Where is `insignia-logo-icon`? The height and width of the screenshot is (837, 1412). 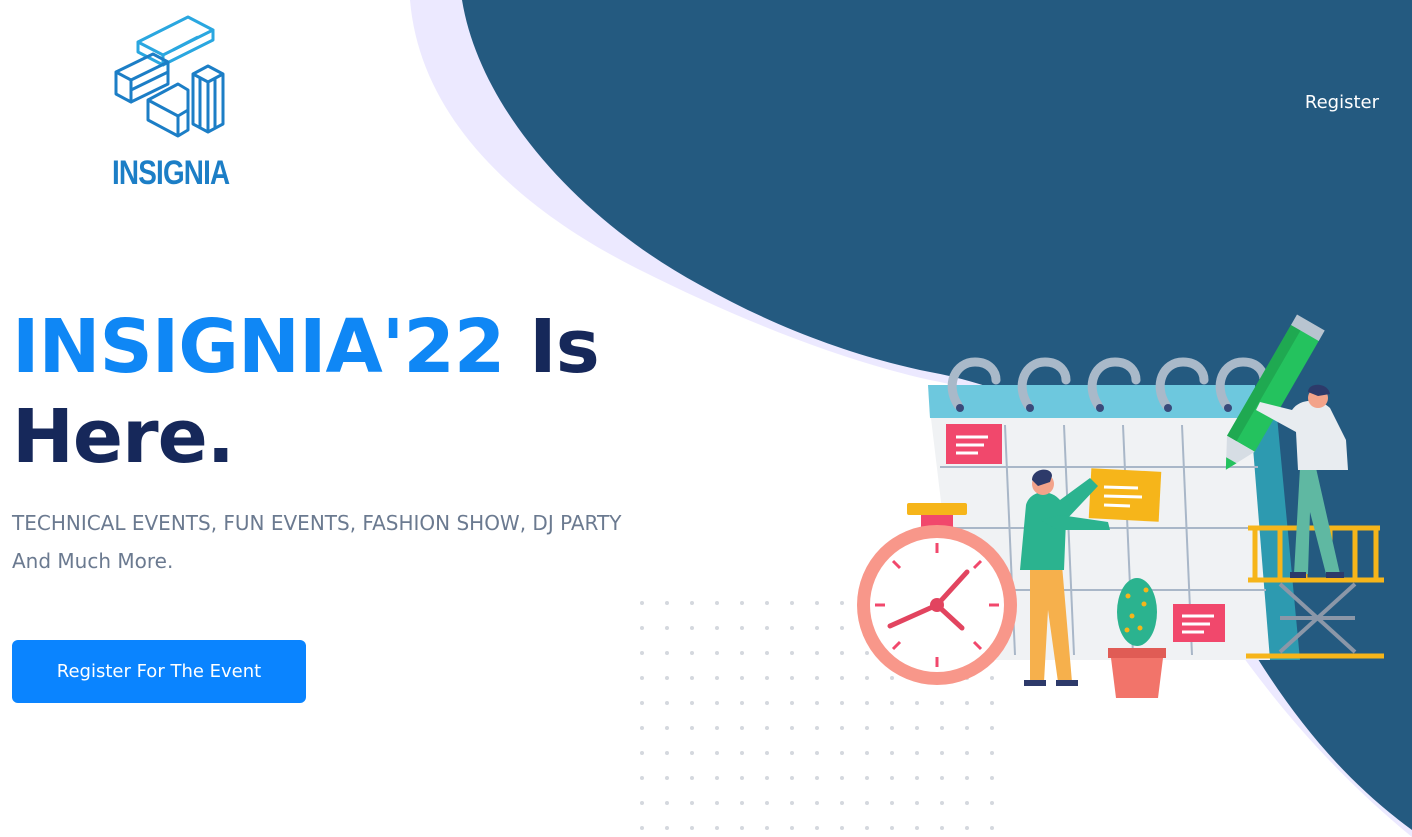
insignia-logo-icon is located at coordinates (169, 76).